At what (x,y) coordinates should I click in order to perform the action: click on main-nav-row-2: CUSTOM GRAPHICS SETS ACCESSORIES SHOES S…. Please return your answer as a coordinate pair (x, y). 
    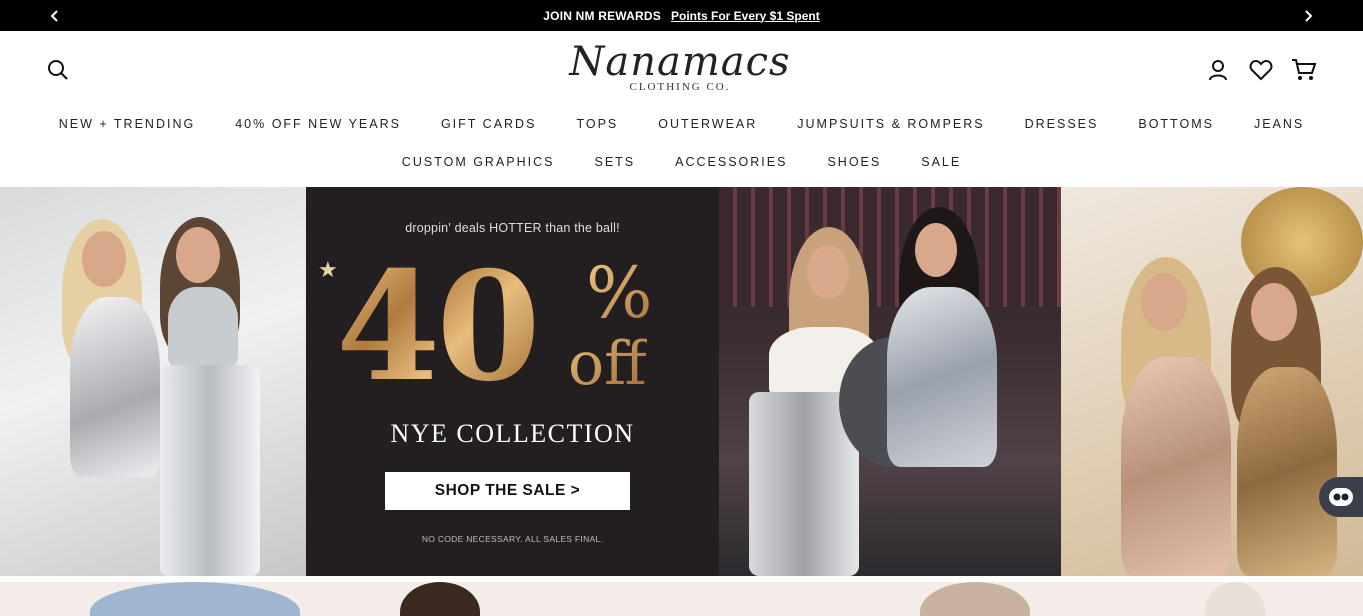
    Looking at the image, I should click on (681, 162).